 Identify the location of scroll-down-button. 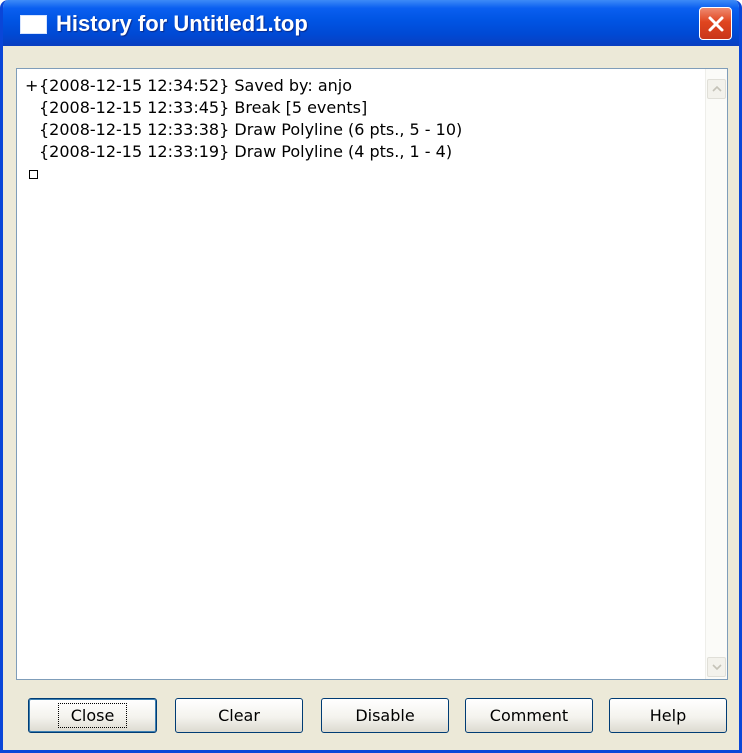
(716, 667).